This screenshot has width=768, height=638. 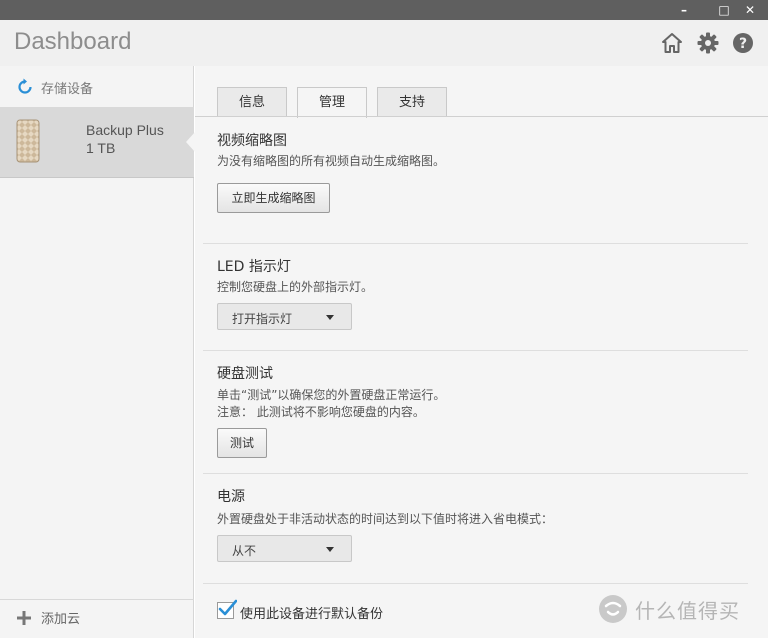 I want to click on app-header: Dashboard ?, so click(x=384, y=43).